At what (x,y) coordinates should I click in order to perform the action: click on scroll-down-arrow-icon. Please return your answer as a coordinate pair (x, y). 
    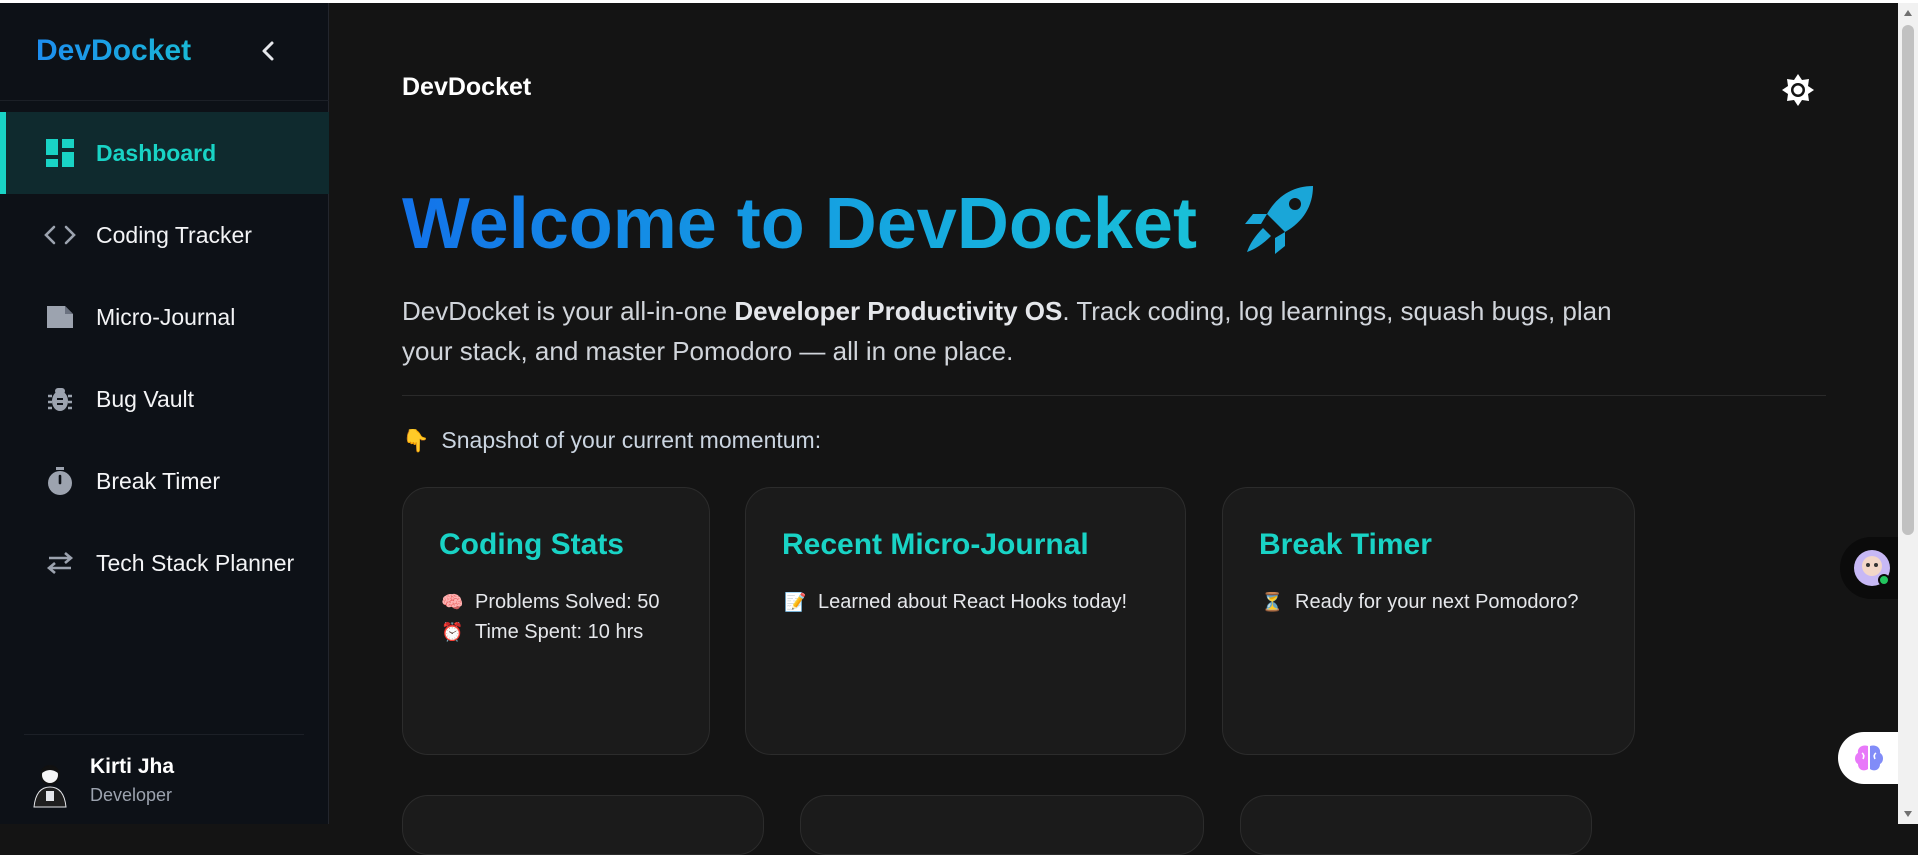
    Looking at the image, I should click on (1908, 814).